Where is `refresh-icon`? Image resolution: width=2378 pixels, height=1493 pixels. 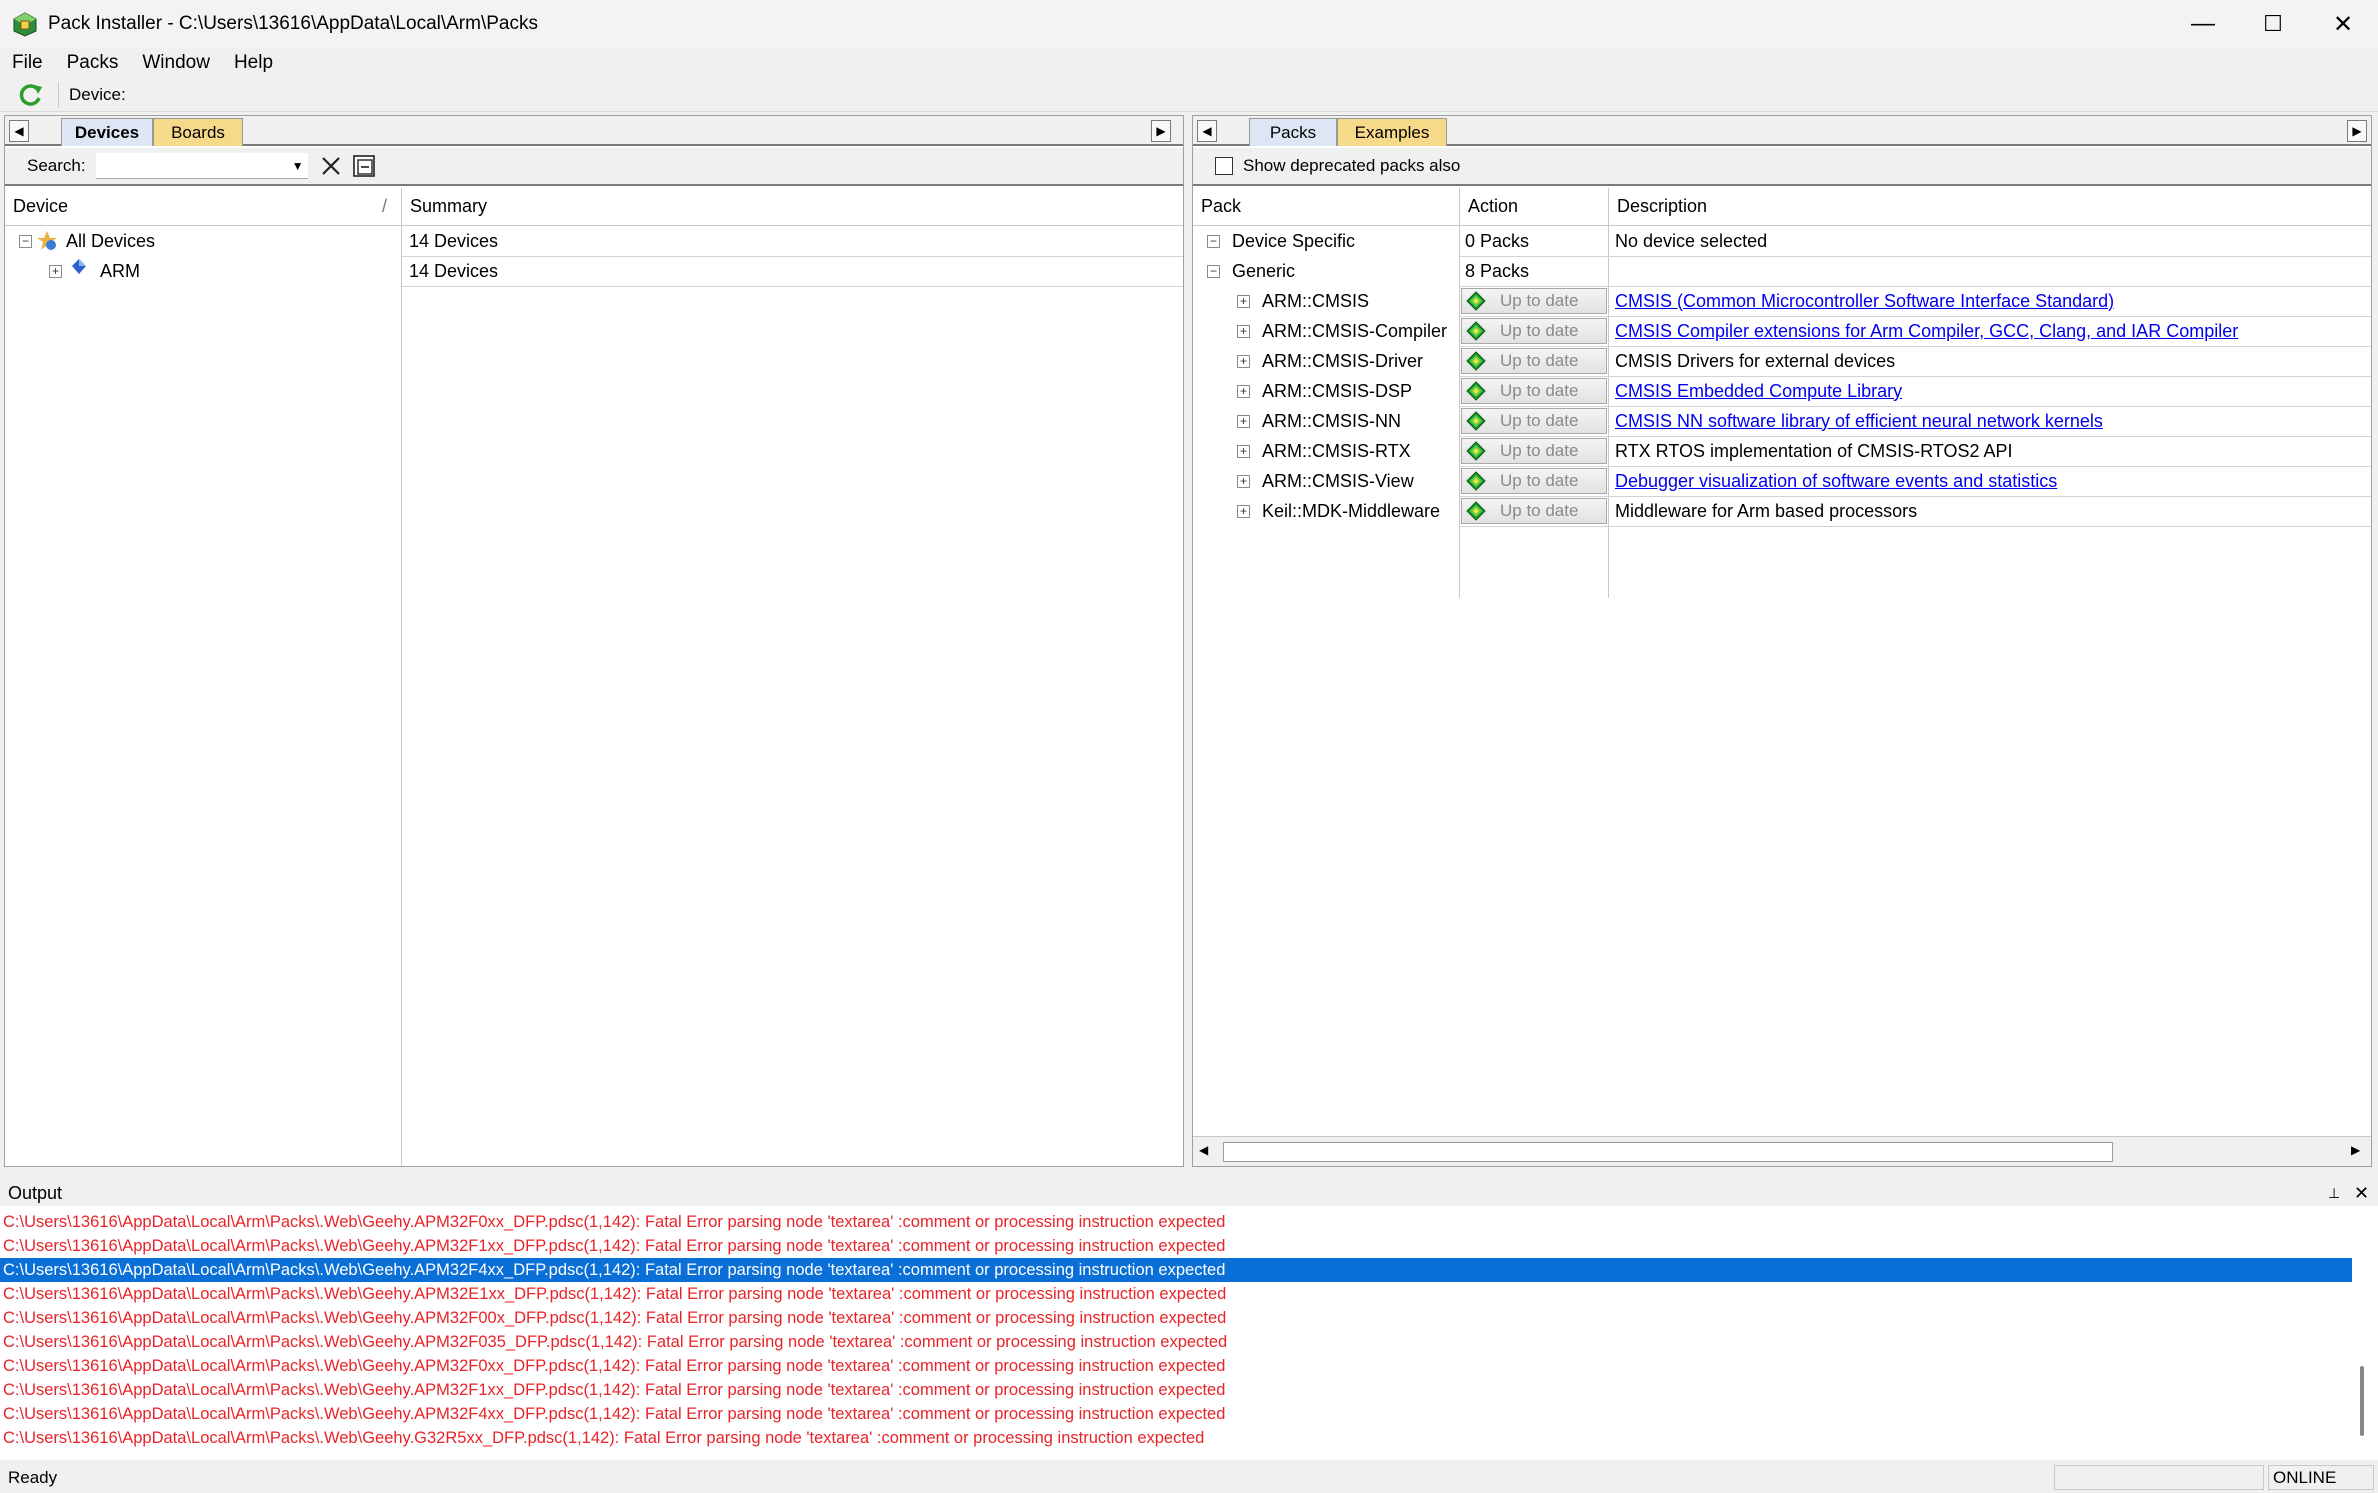
refresh-icon is located at coordinates (31, 95).